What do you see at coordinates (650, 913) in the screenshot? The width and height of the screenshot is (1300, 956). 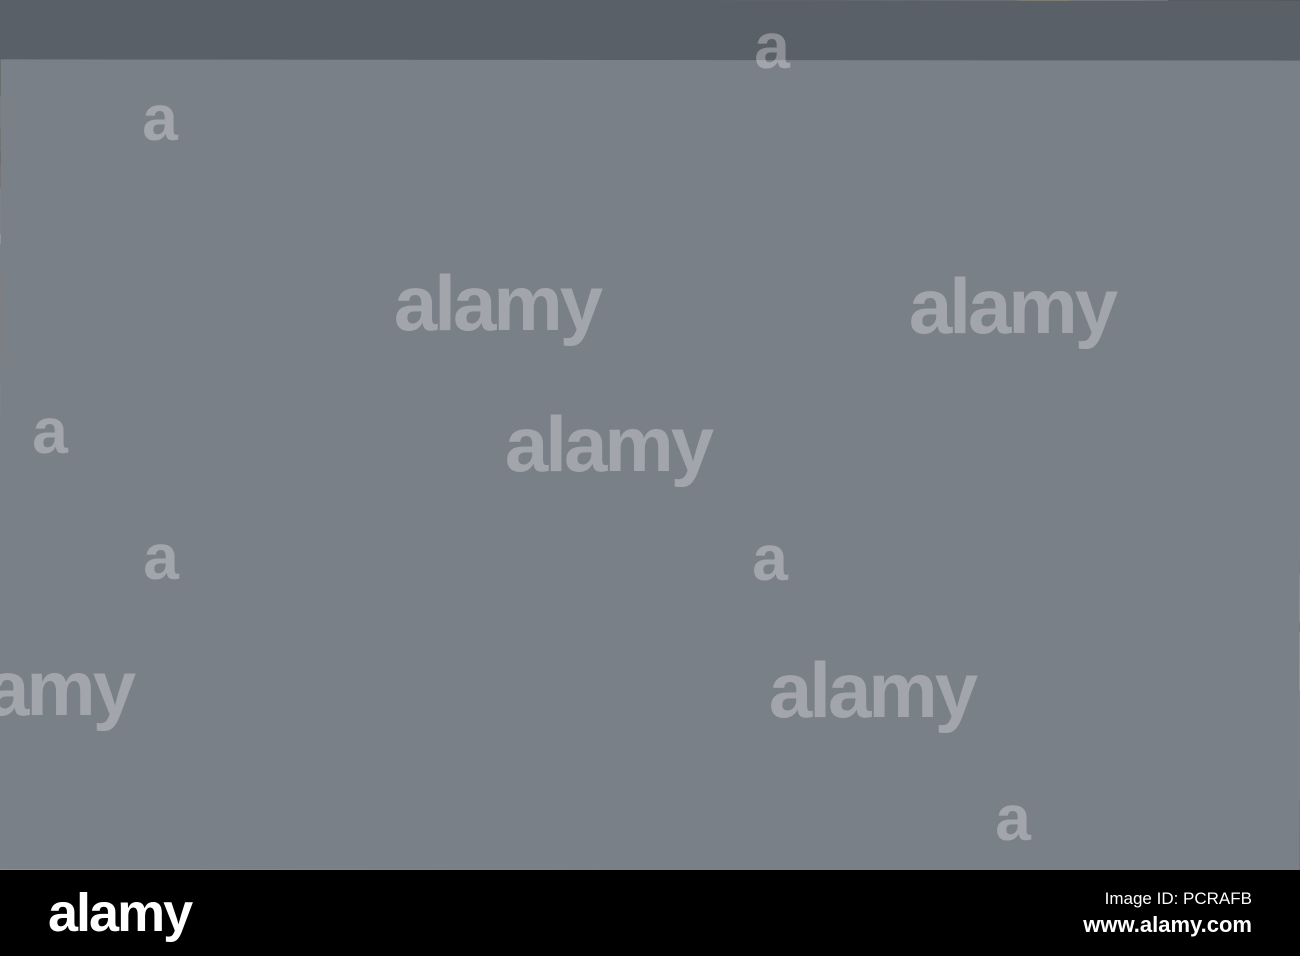 I see `alamy-footer-bar: alamy Image ID: PCRAFB www.alamy.com` at bounding box center [650, 913].